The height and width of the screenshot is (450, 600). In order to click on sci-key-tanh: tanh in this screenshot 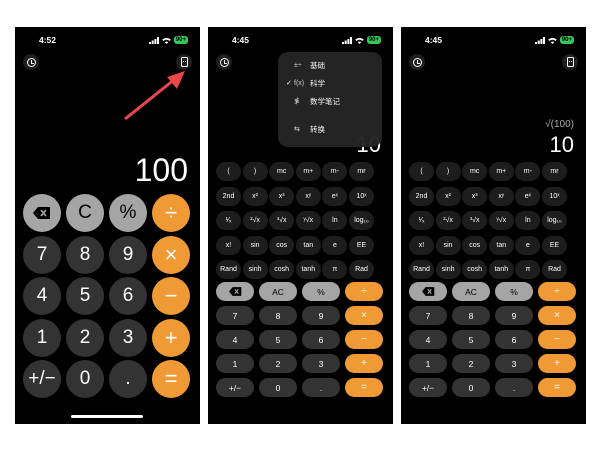, I will do `click(308, 269)`.